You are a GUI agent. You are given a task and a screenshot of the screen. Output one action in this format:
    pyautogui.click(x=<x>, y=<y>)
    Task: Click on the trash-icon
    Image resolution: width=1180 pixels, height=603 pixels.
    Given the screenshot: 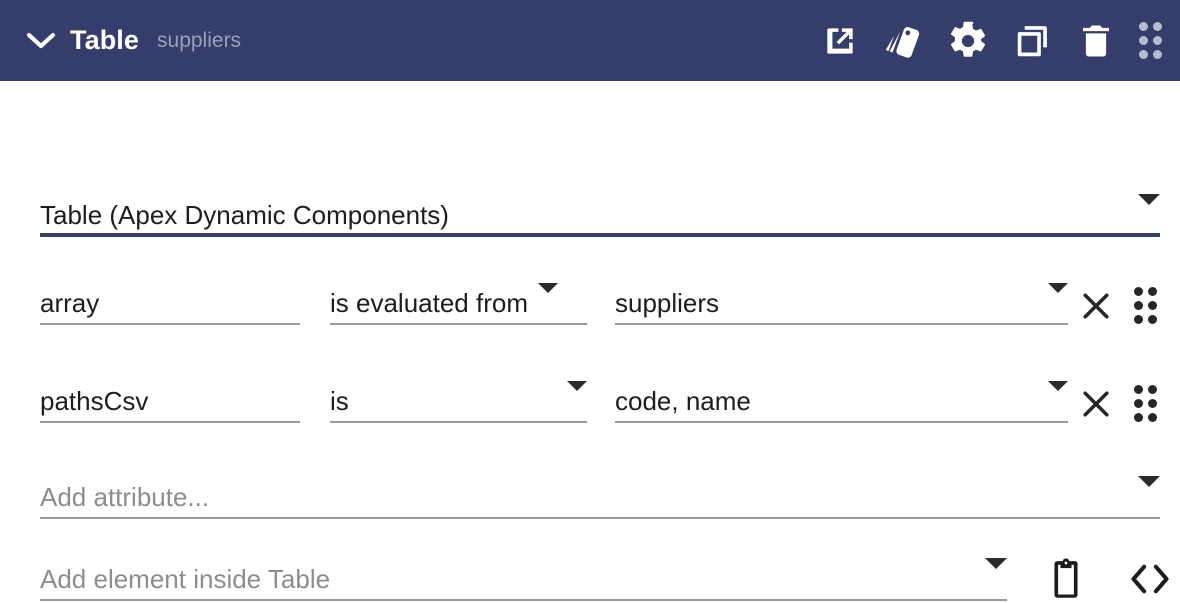 What is the action you would take?
    pyautogui.click(x=1096, y=41)
    